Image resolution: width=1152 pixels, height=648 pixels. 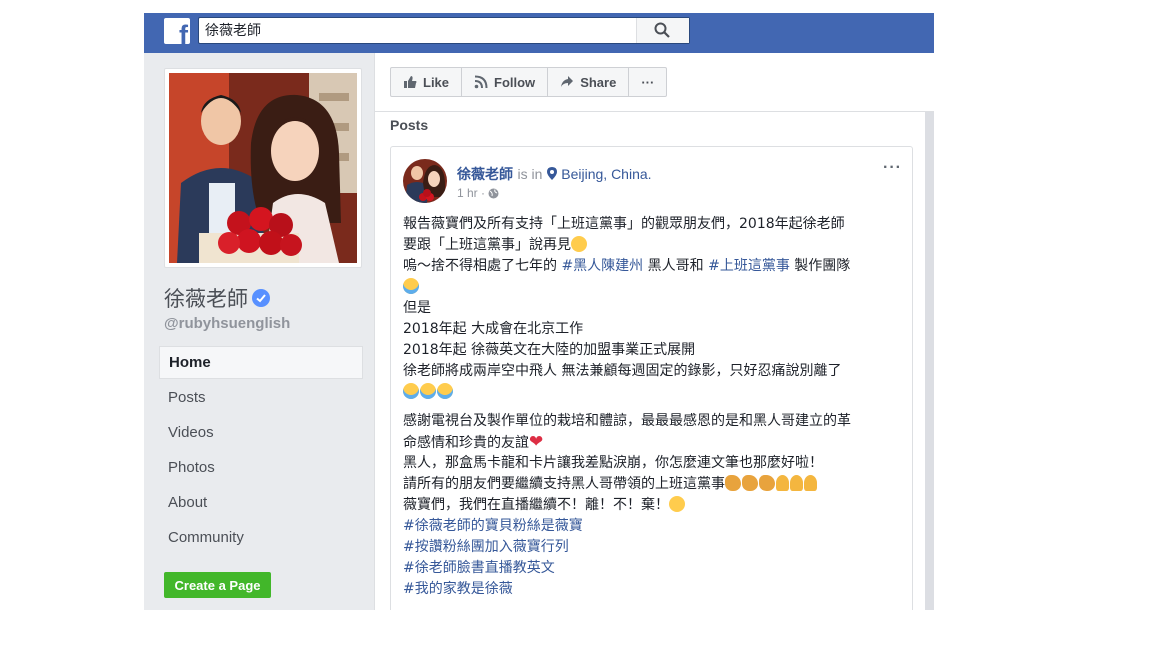 I want to click on more-icon: ···, so click(x=648, y=82).